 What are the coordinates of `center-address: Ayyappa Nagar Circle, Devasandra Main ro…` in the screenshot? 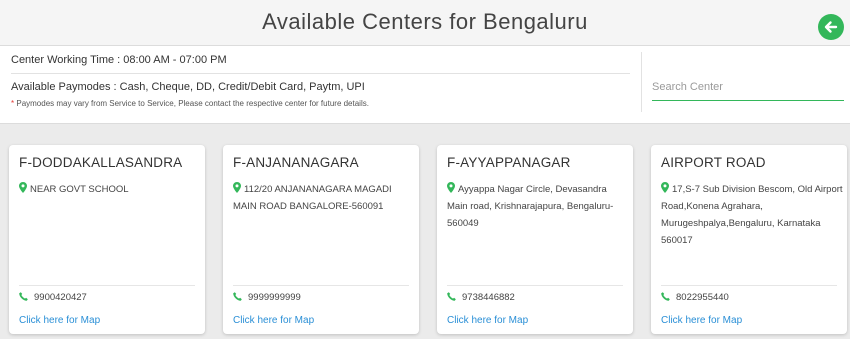 It's located at (538, 206).